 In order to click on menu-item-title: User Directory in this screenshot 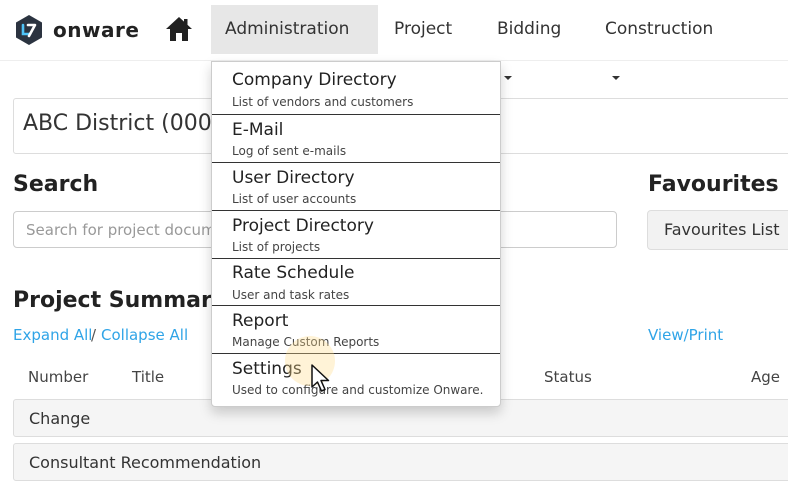, I will do `click(293, 178)`.